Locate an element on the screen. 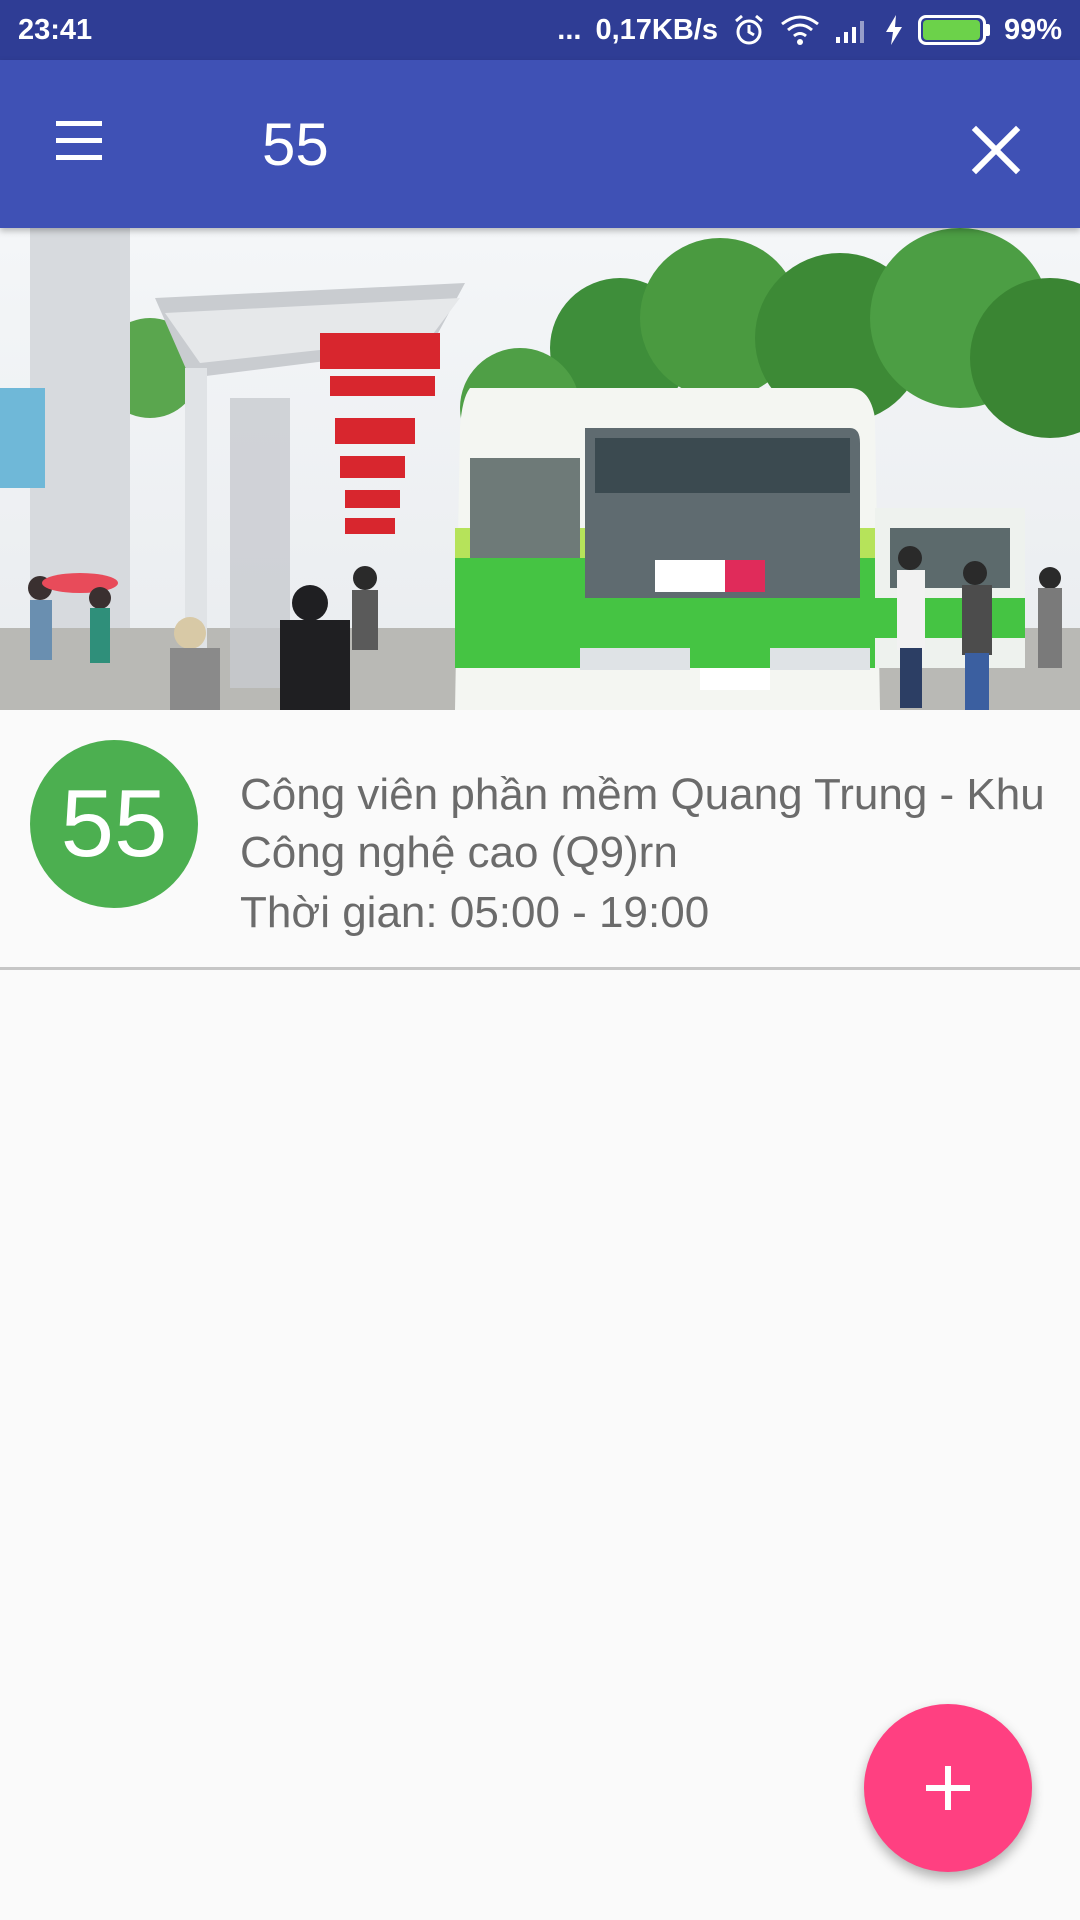 The image size is (1080, 1920). status-right-group: ... 0,17KB/s 99% is located at coordinates (809, 30).